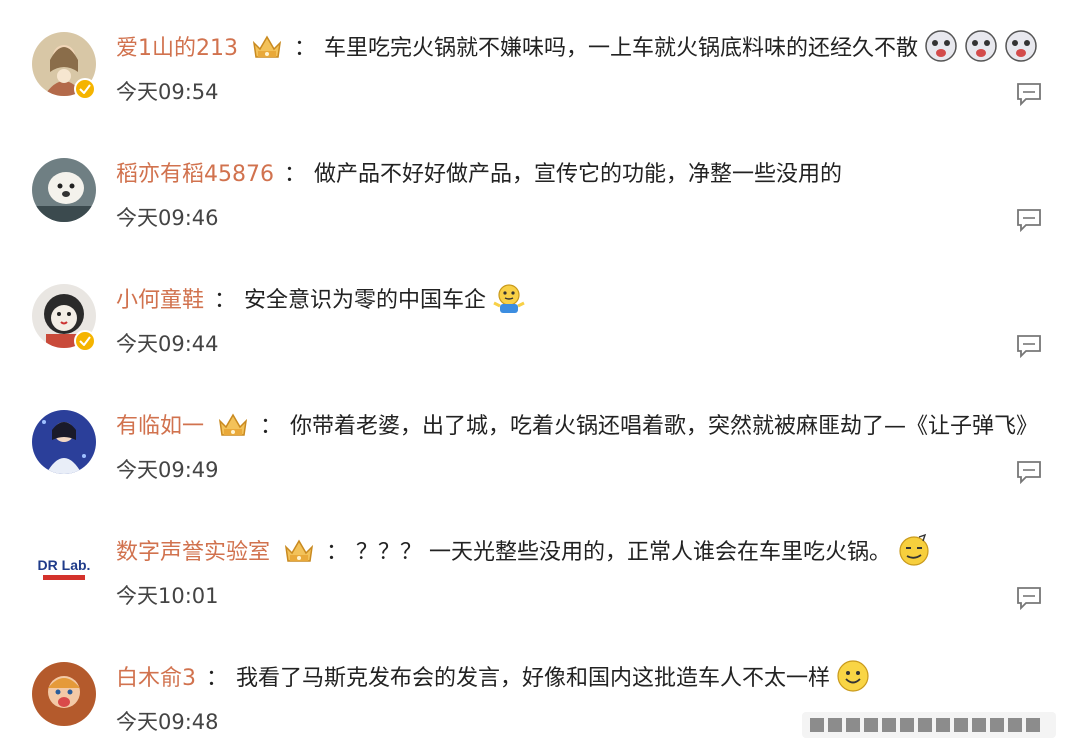 This screenshot has height=756, width=1080. What do you see at coordinates (156, 676) in the screenshot?
I see `username: 白木俞3` at bounding box center [156, 676].